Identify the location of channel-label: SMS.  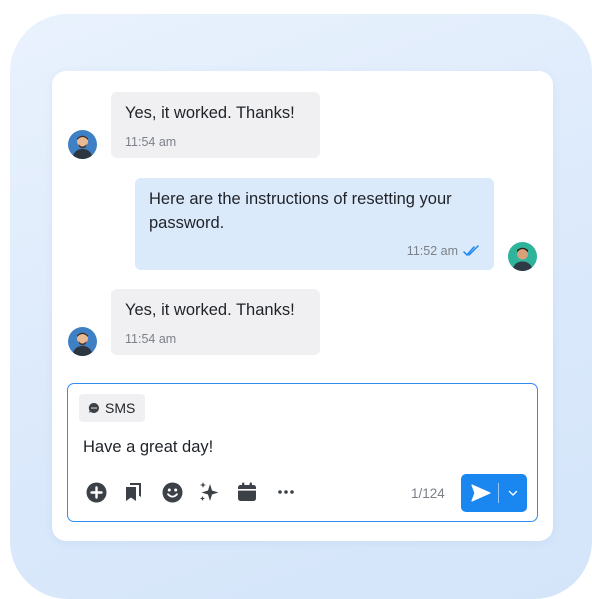
(120, 408).